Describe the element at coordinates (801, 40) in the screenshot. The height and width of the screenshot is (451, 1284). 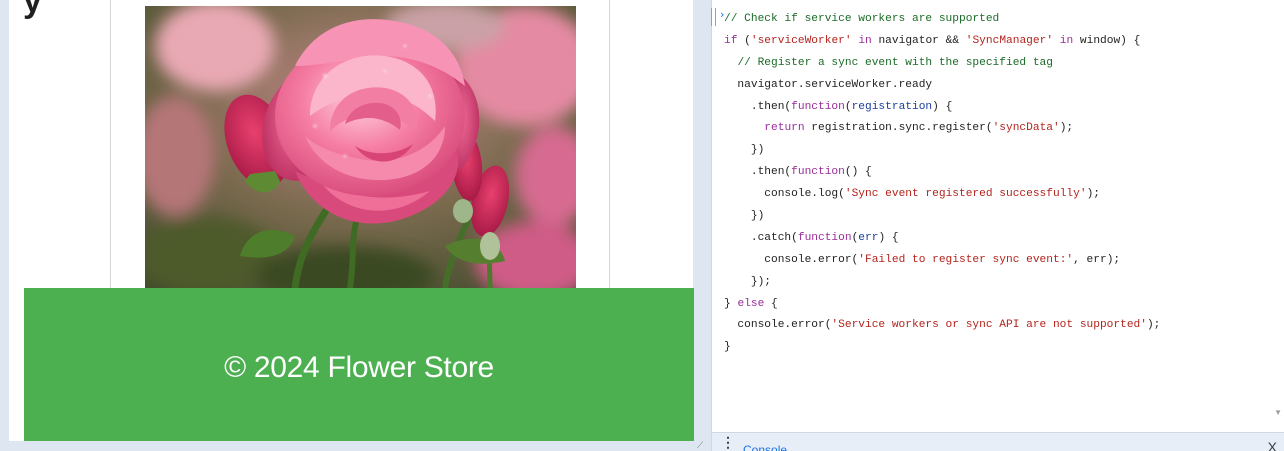
I see `code-token: 'serviceWorker'` at that location.